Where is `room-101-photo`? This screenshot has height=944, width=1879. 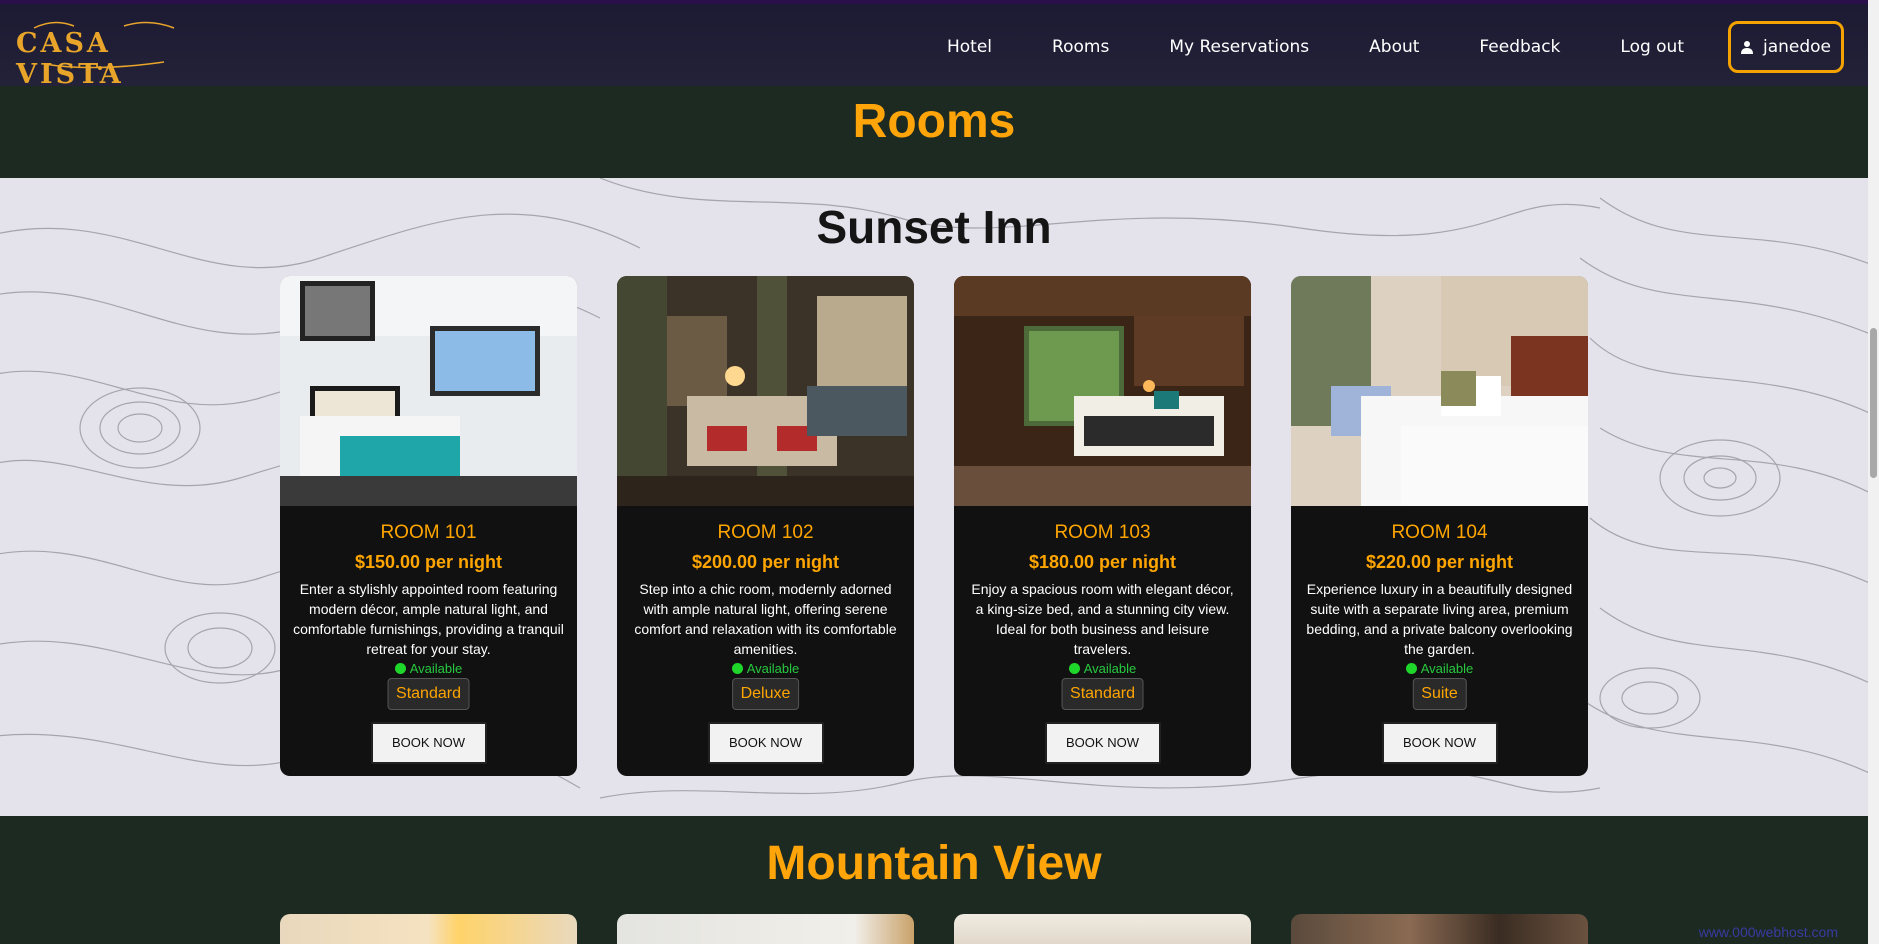
room-101-photo is located at coordinates (428, 391).